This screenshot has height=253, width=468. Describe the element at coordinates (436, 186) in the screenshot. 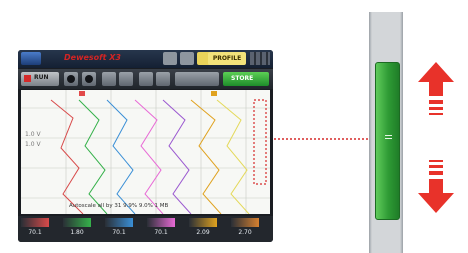

I see `scroll-down-arrow-icon` at that location.